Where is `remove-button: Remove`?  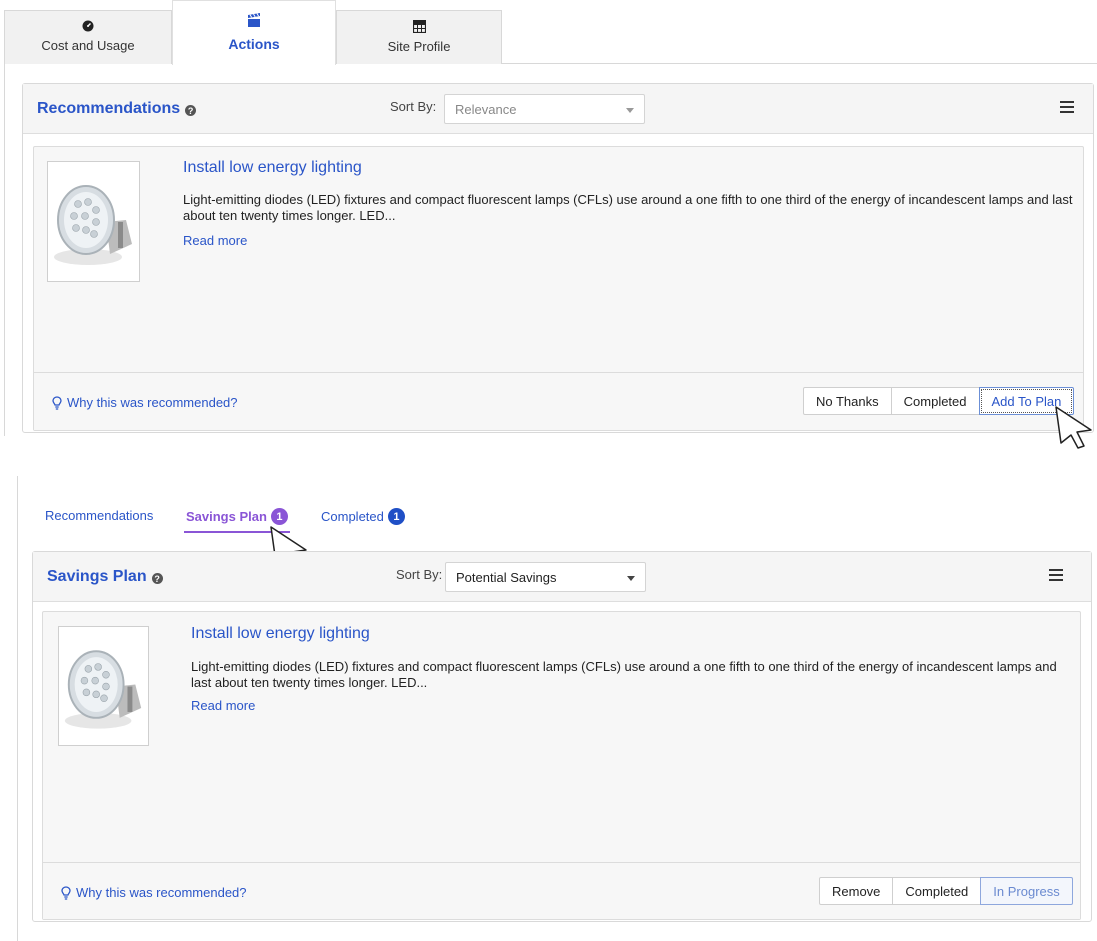 remove-button: Remove is located at coordinates (856, 891).